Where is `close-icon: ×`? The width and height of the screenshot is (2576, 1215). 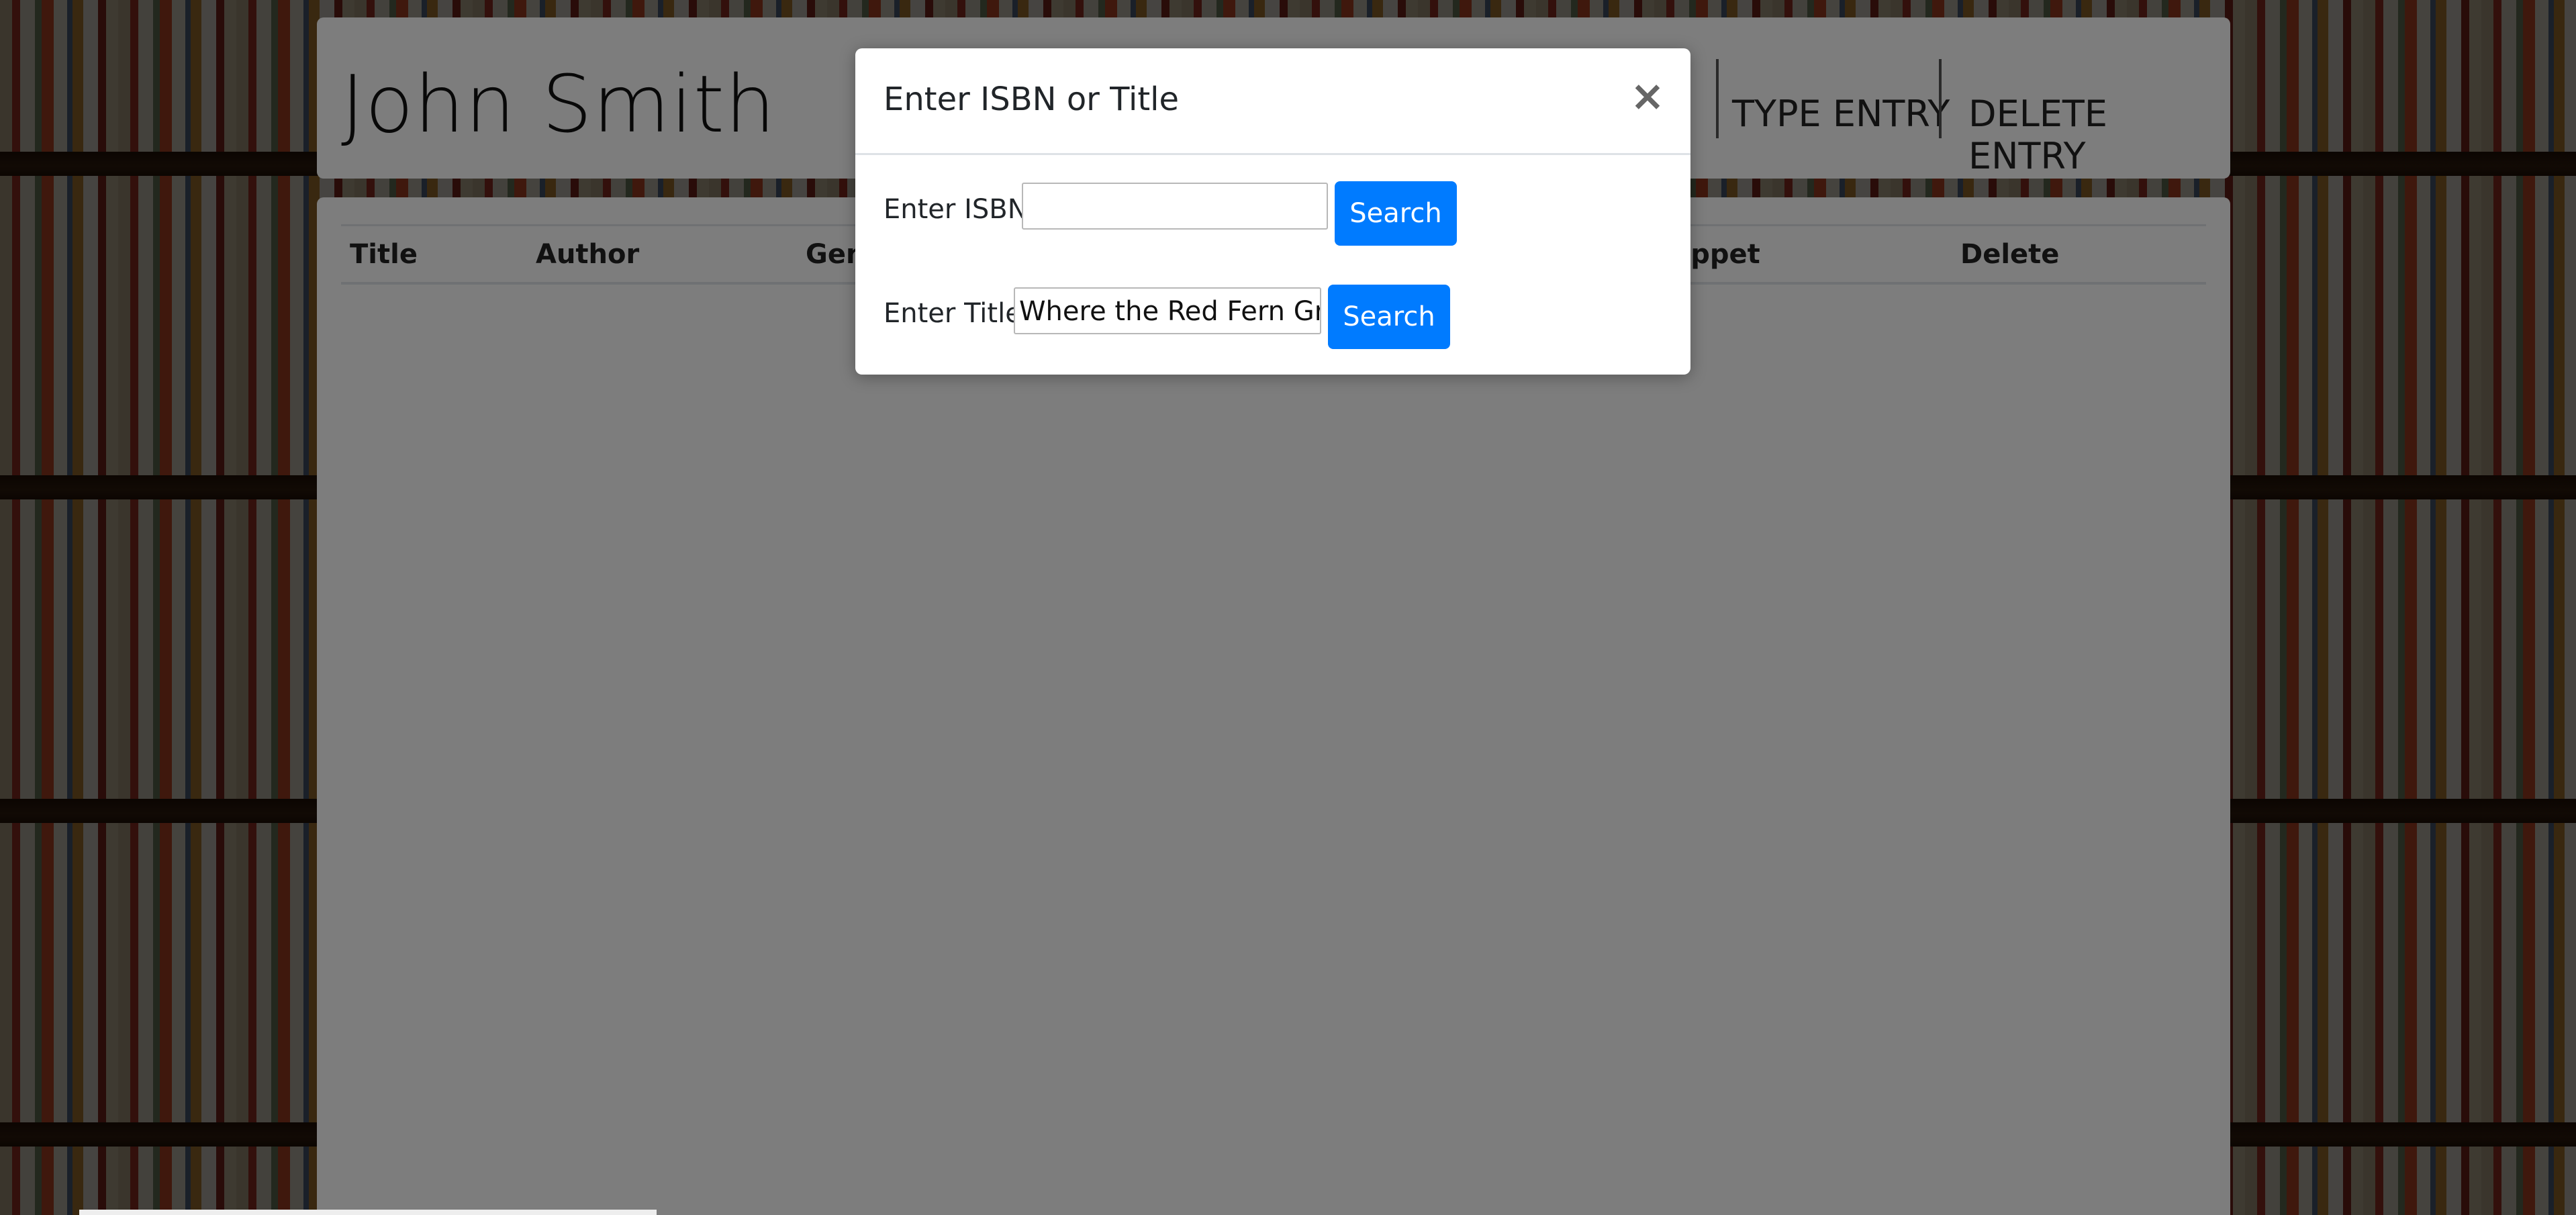 close-icon: × is located at coordinates (1648, 96).